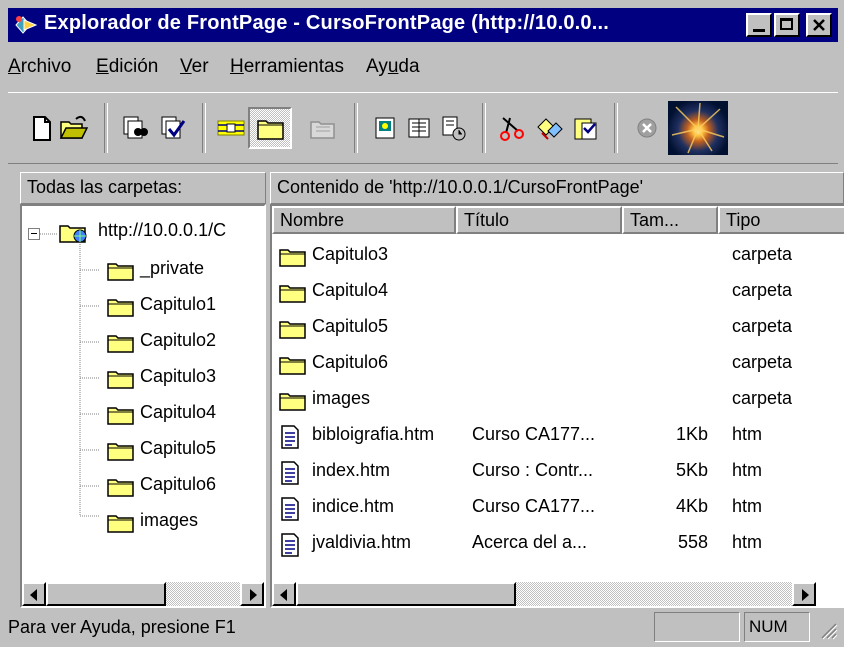 This screenshot has height=647, width=844. I want to click on minus-icon, so click(34, 233).